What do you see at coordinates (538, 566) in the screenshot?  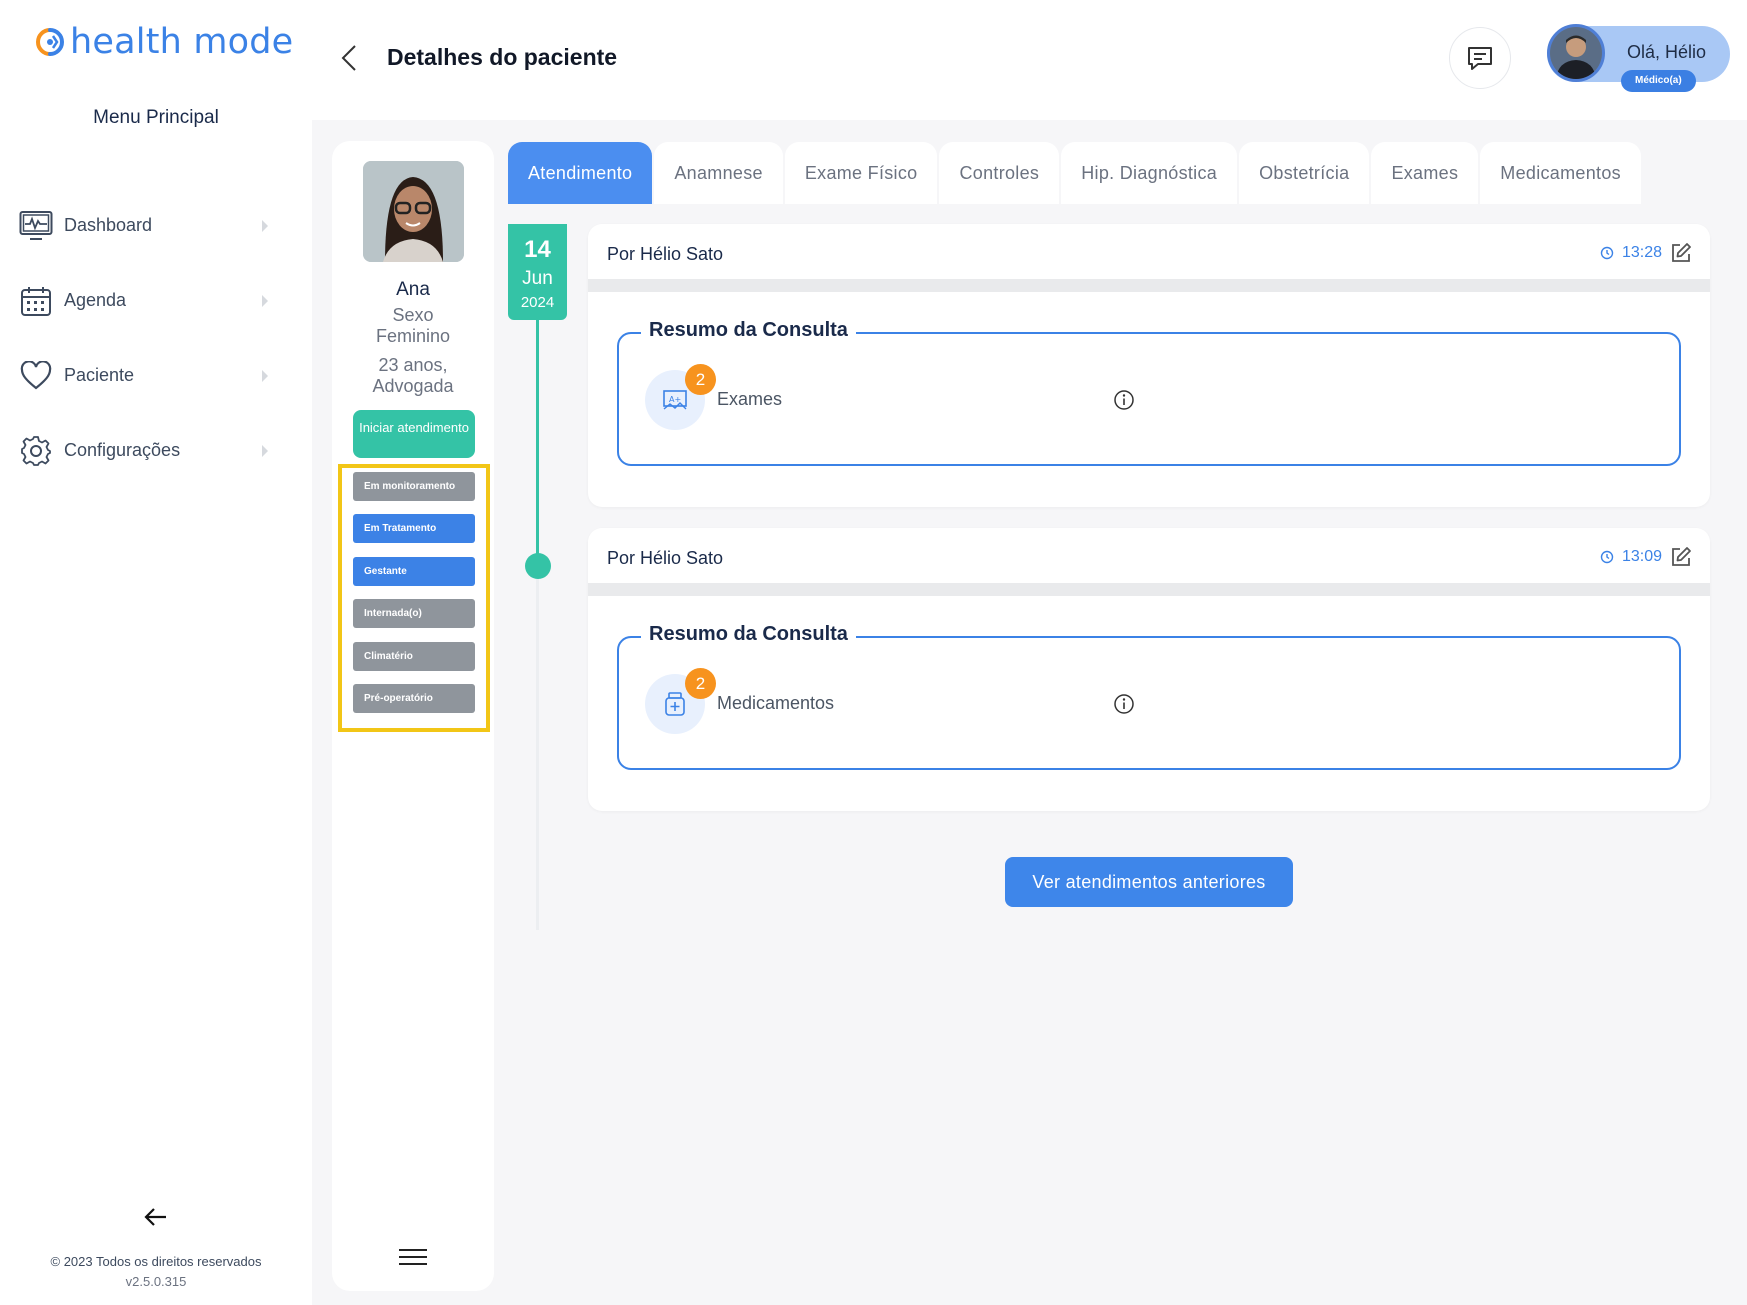 I see `timeline-dot` at bounding box center [538, 566].